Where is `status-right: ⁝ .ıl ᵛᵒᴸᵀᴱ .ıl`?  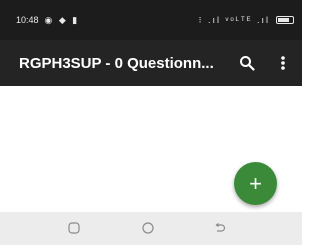 status-right: ⁝ .ıl ᵛᵒᴸᵀᴱ .ıl is located at coordinates (246, 20).